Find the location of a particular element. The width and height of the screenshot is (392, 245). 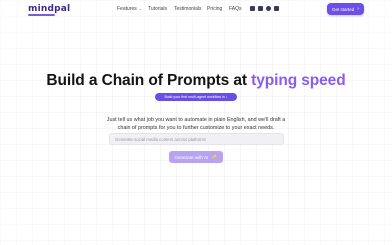

get-started-label: Get started is located at coordinates (343, 9).